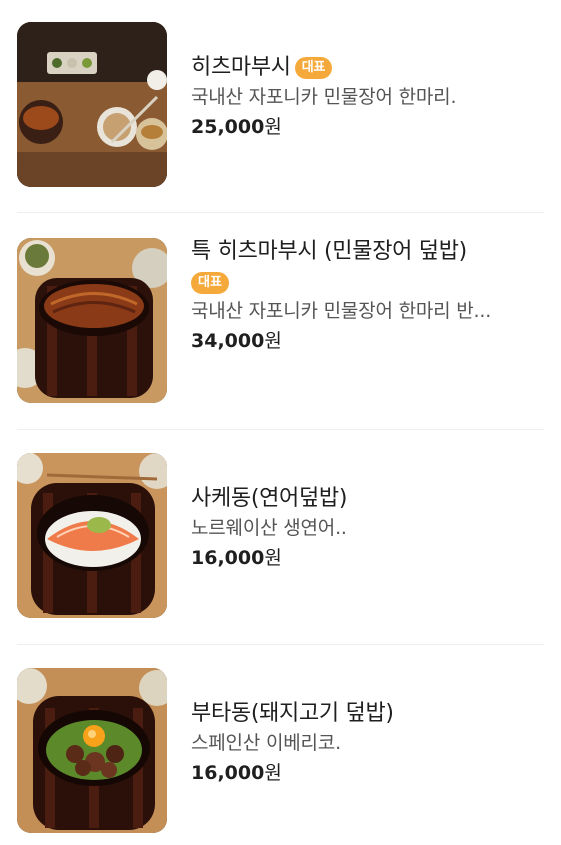 The height and width of the screenshot is (845, 561). I want to click on menu-item-price: 25,000원, so click(368, 127).